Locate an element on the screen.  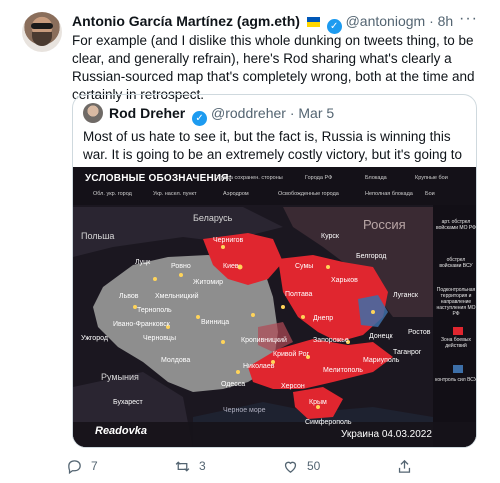
quoted-author-handle: @roddreher is located at coordinates (248, 113).